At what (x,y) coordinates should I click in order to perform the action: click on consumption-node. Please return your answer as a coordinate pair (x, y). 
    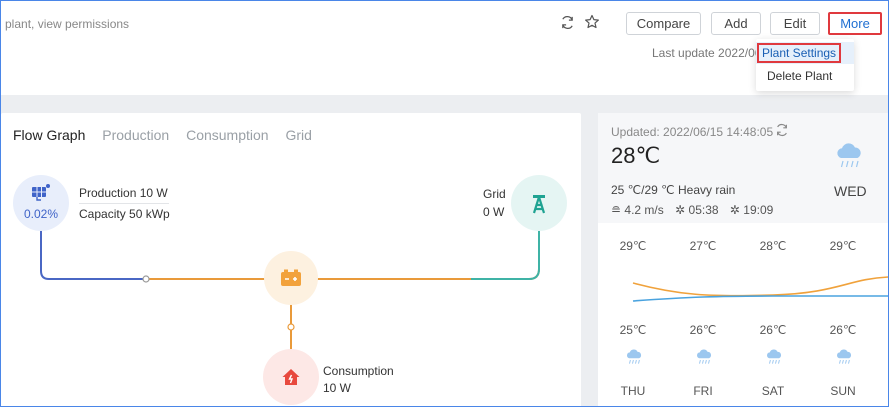
    Looking at the image, I should click on (291, 377).